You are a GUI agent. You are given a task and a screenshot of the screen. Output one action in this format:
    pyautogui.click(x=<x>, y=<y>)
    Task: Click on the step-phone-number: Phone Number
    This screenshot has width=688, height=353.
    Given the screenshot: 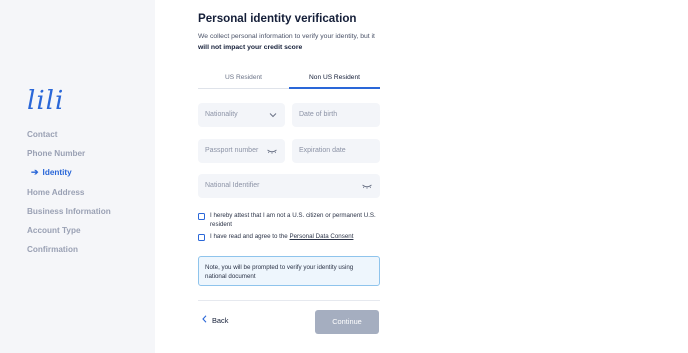 What is the action you would take?
    pyautogui.click(x=69, y=157)
    